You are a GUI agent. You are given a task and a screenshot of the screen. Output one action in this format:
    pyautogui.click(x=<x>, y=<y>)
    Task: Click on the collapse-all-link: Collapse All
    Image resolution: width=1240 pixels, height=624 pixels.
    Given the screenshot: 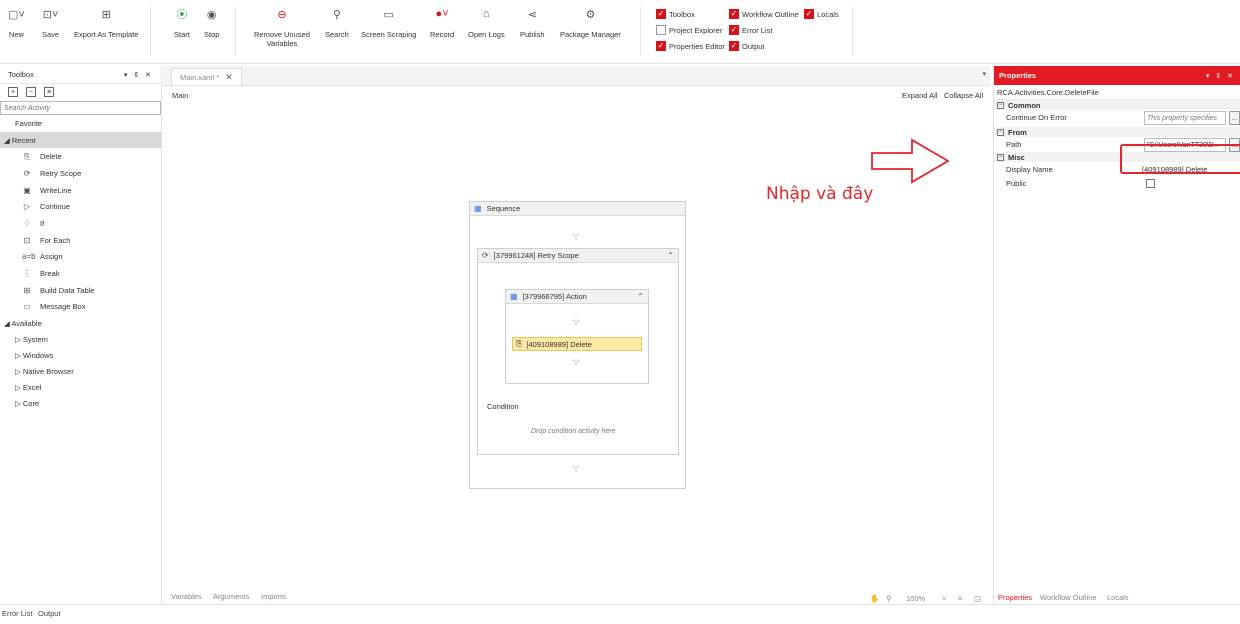 What is the action you would take?
    pyautogui.click(x=963, y=95)
    